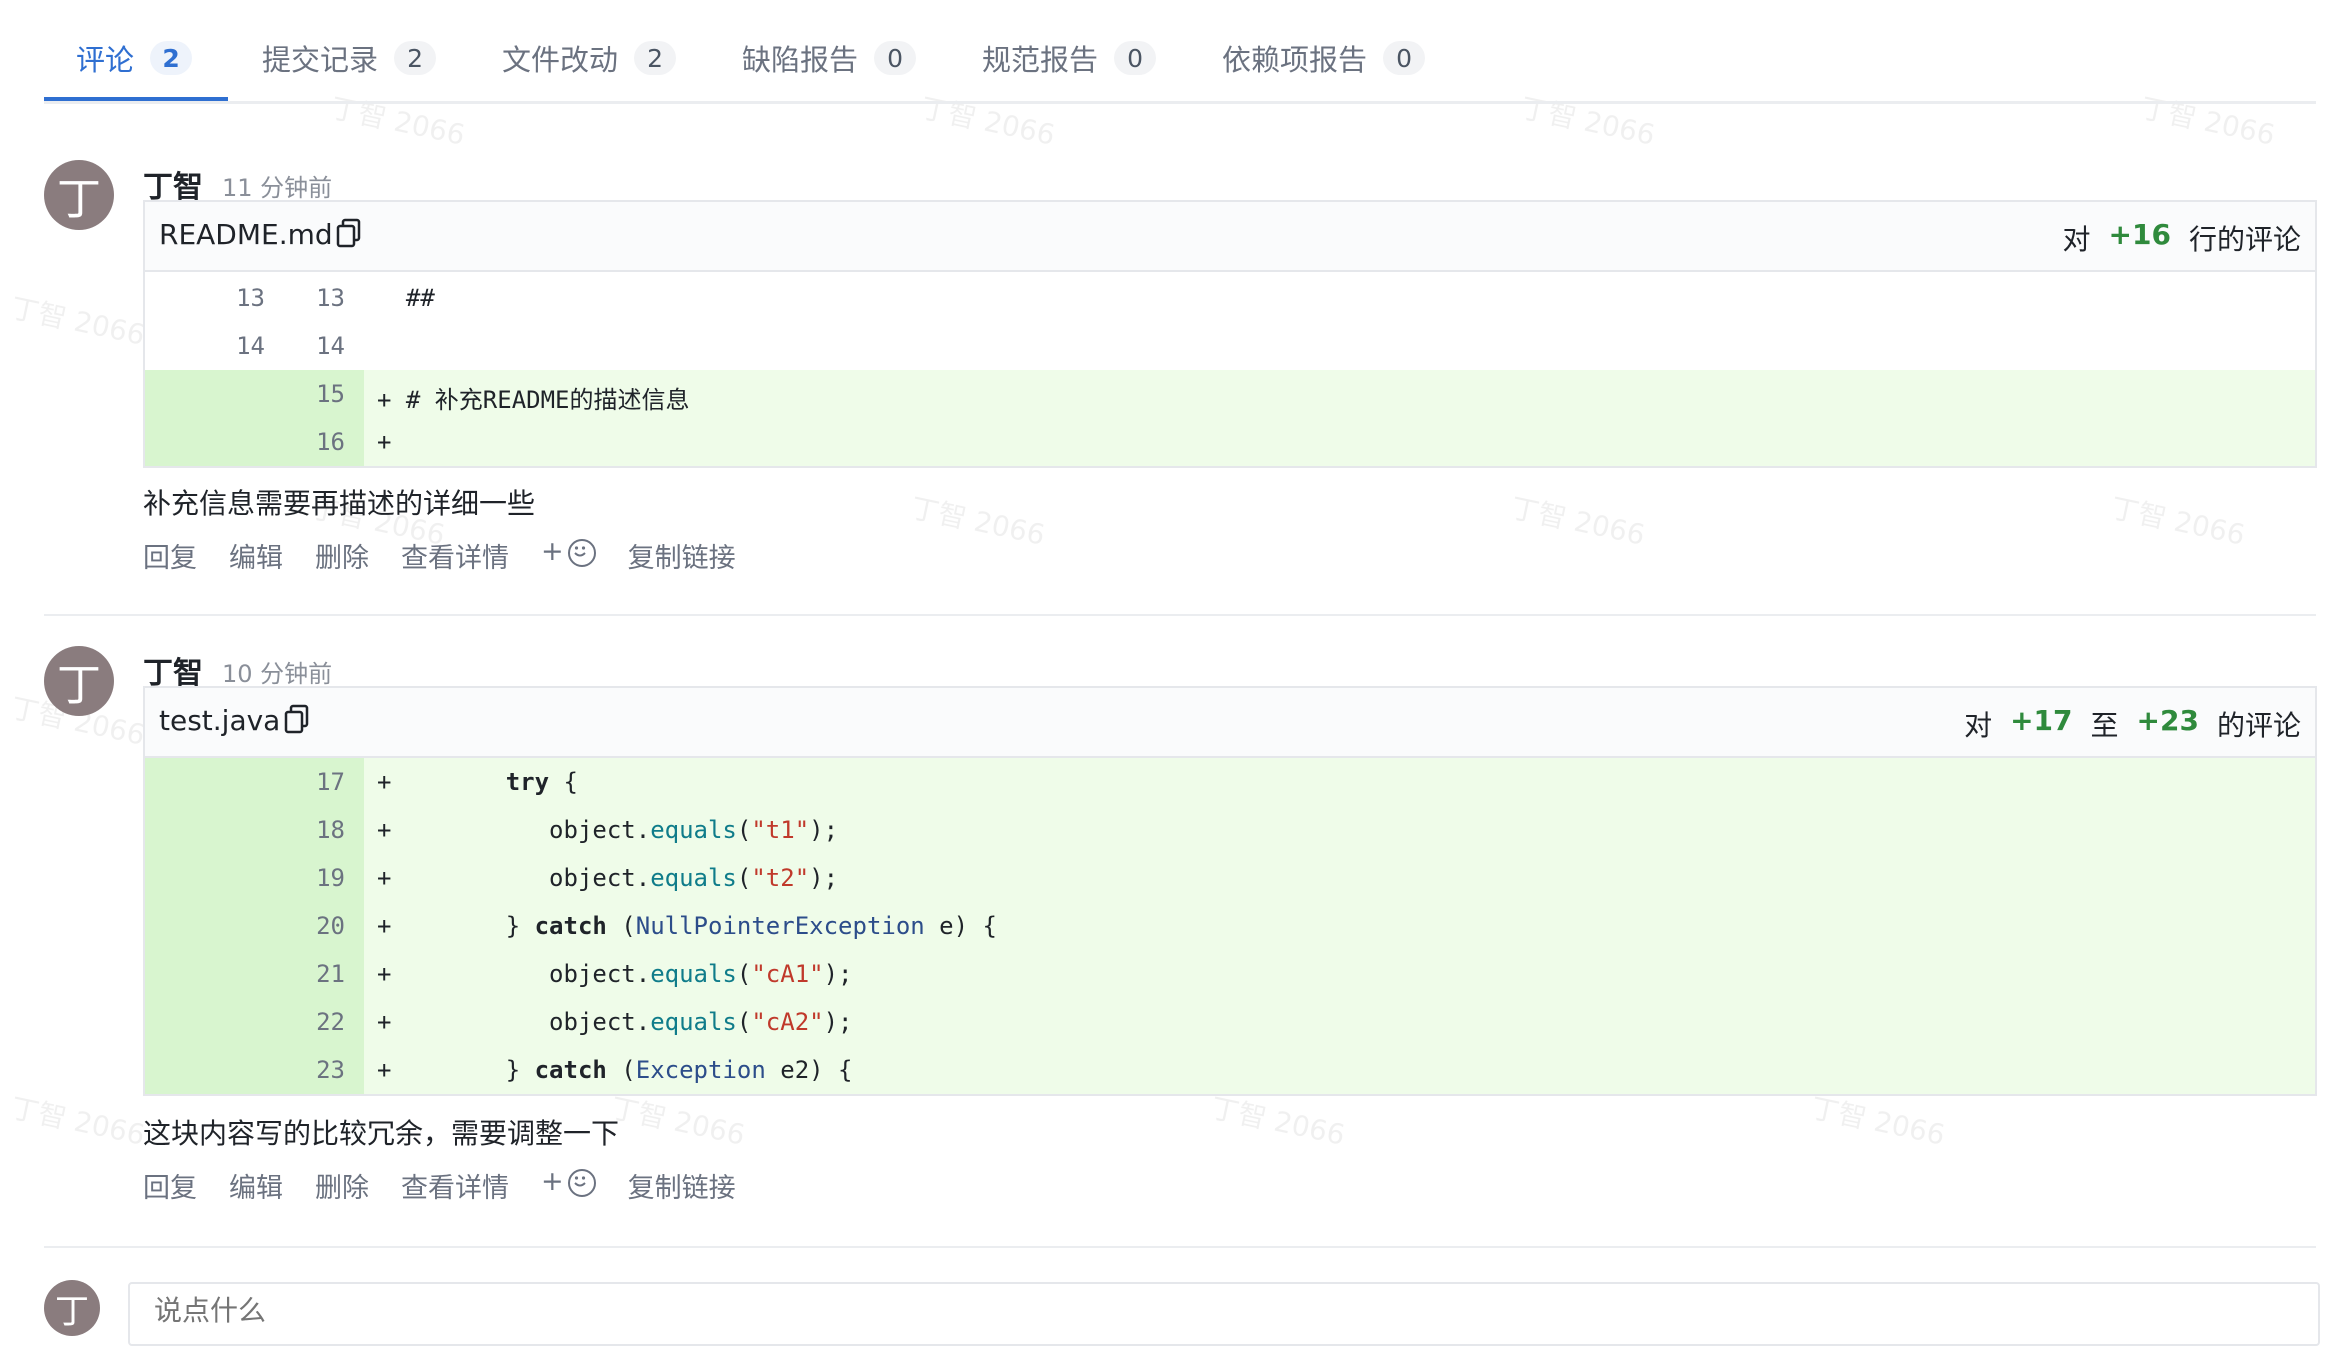  Describe the element at coordinates (330, 782) in the screenshot. I see `new-line-number: 17` at that location.